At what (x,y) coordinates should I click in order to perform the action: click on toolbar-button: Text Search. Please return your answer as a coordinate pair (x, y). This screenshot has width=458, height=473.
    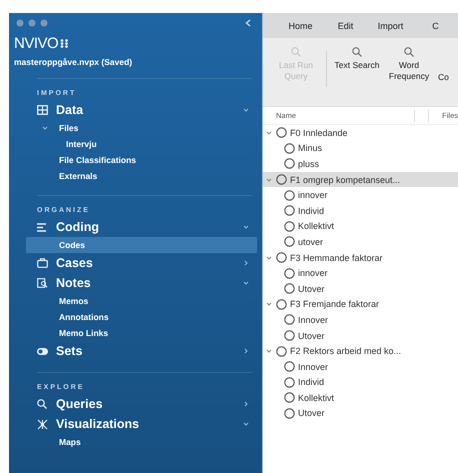
    Looking at the image, I should click on (357, 59).